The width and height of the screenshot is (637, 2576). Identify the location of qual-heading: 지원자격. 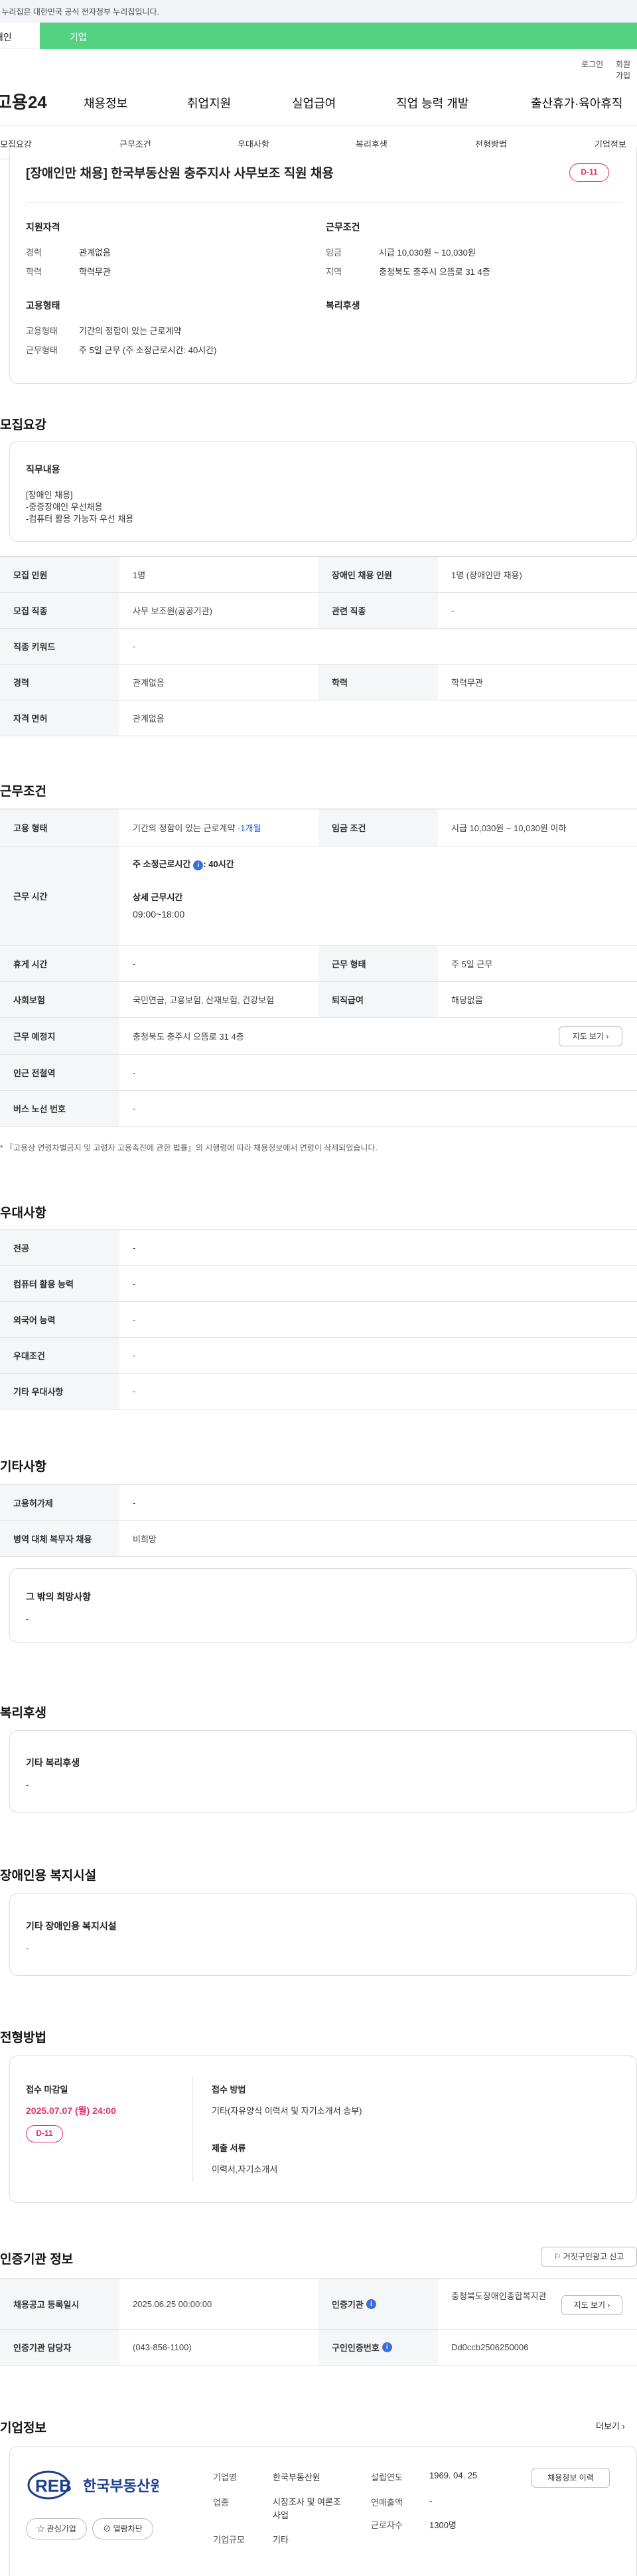
(43, 227).